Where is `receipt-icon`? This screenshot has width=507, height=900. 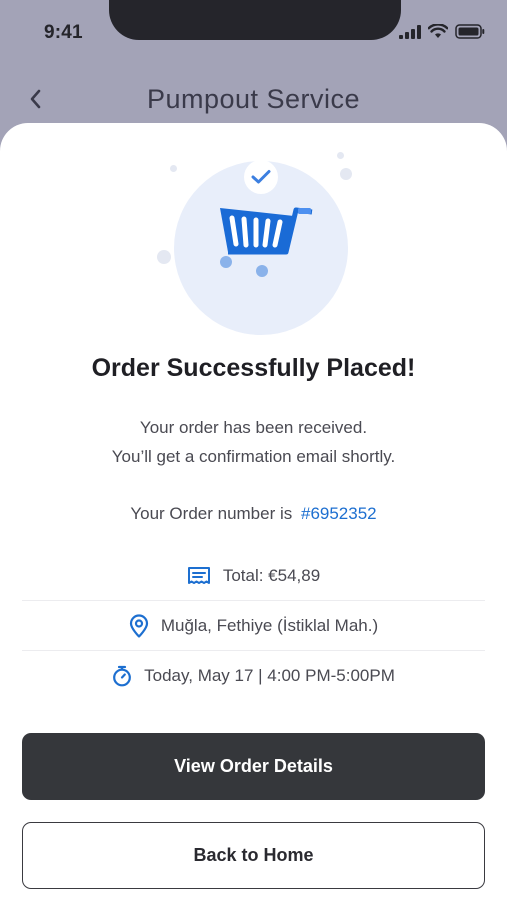
receipt-icon is located at coordinates (198, 575).